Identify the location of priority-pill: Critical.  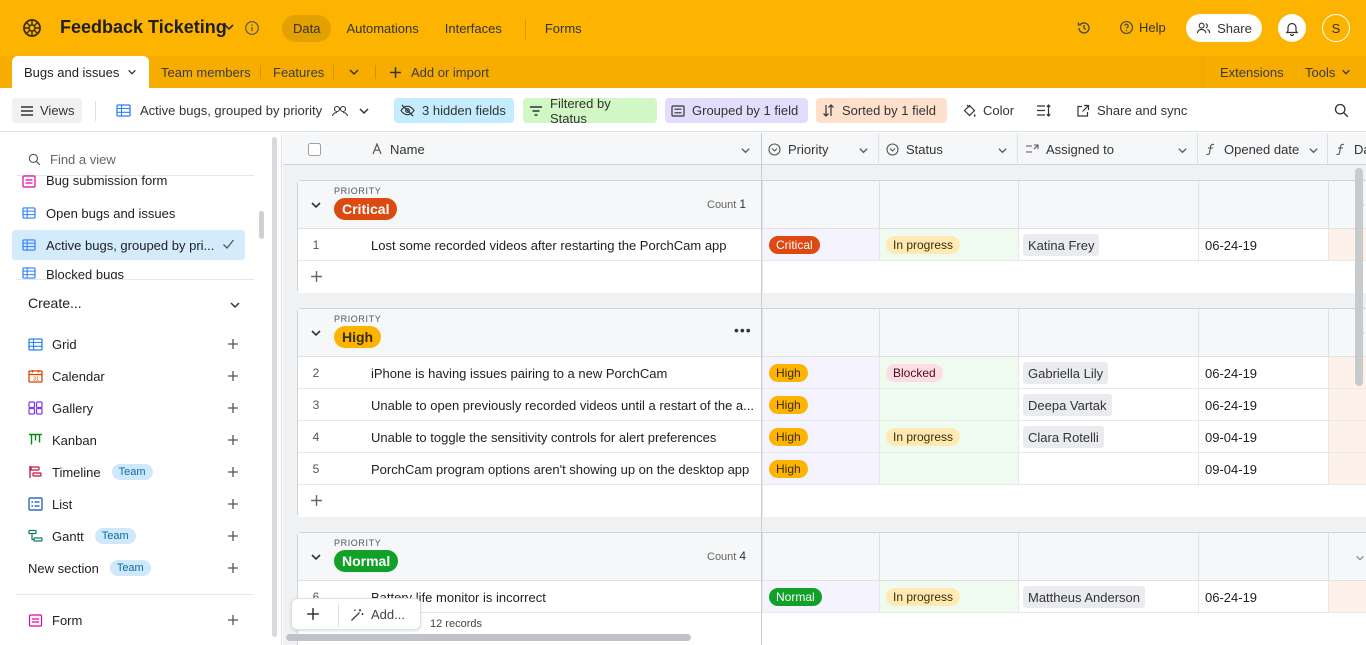
(794, 245).